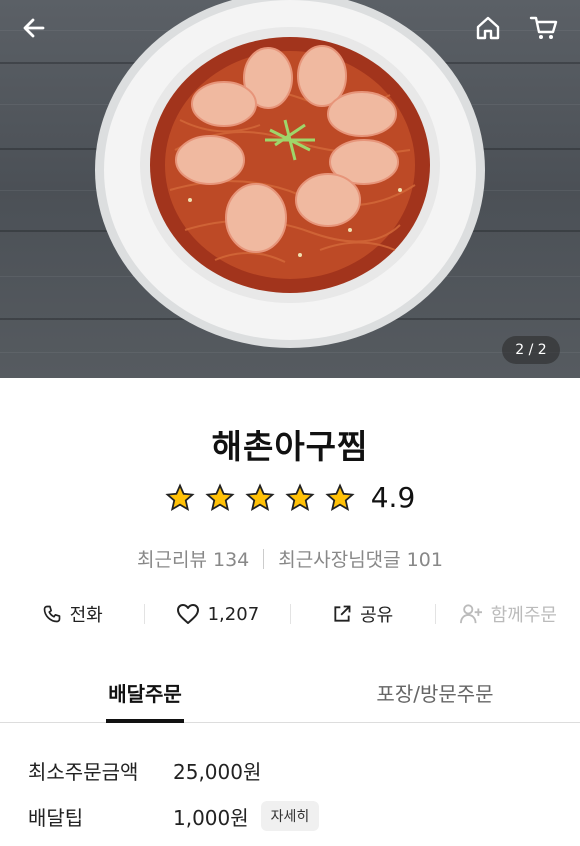  Describe the element at coordinates (144, 770) in the screenshot. I see `min-order-row: 최소주문금액 25,000원` at that location.